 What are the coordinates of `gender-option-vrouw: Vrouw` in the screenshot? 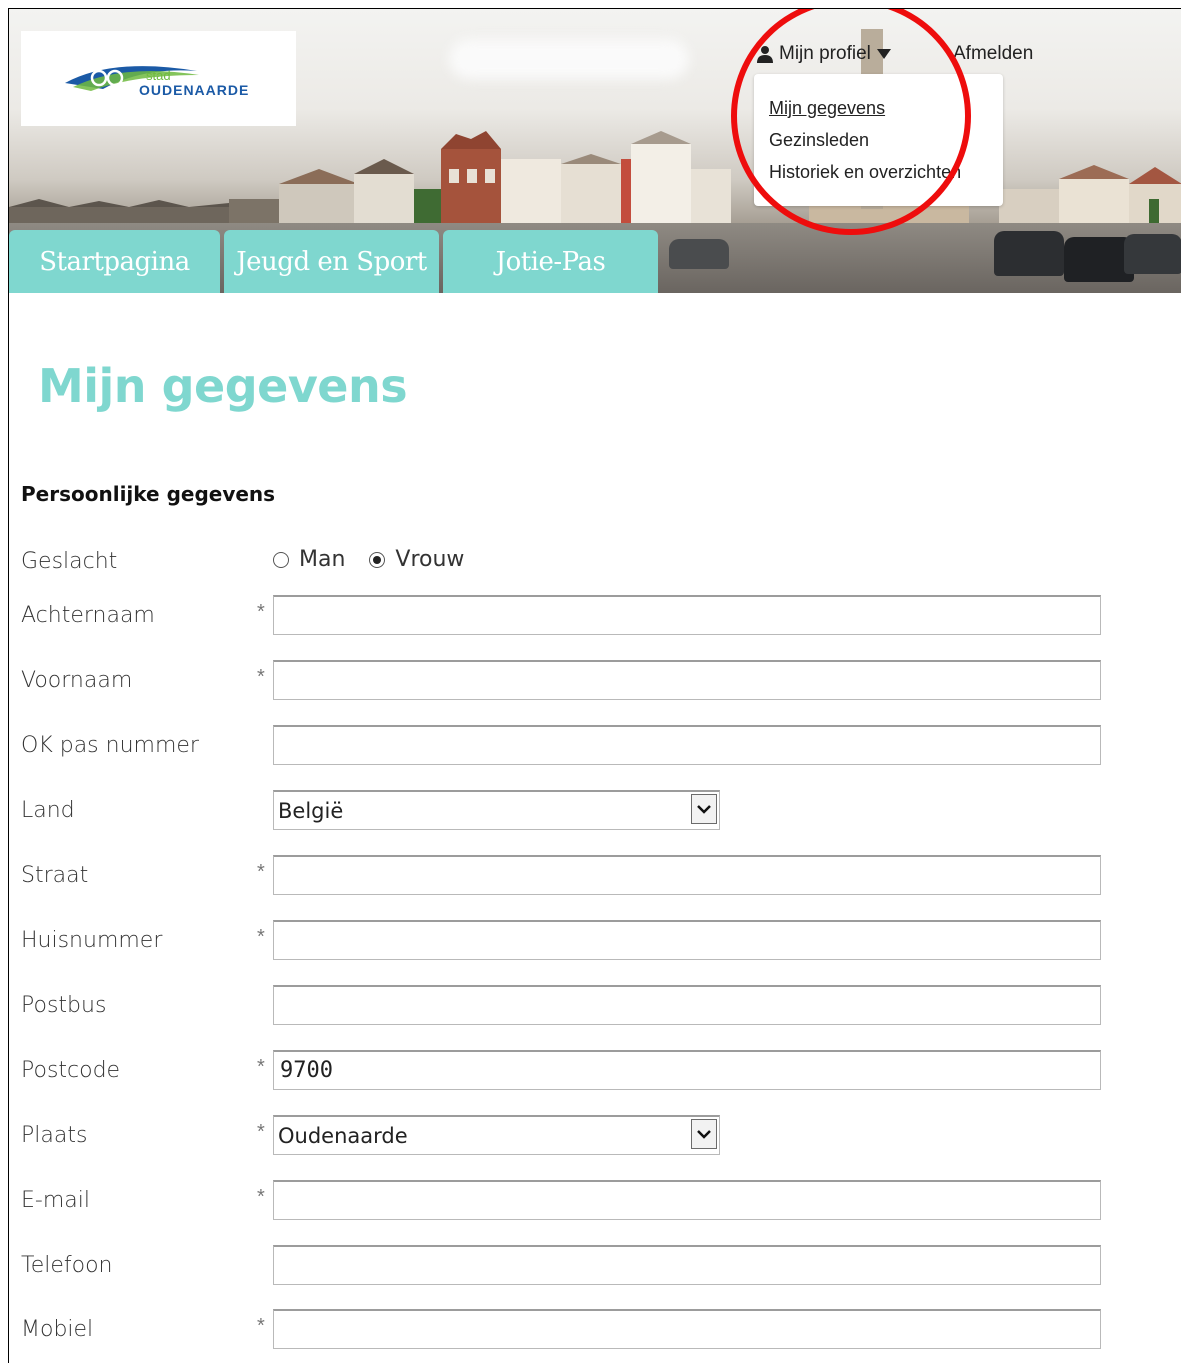 It's located at (416, 559).